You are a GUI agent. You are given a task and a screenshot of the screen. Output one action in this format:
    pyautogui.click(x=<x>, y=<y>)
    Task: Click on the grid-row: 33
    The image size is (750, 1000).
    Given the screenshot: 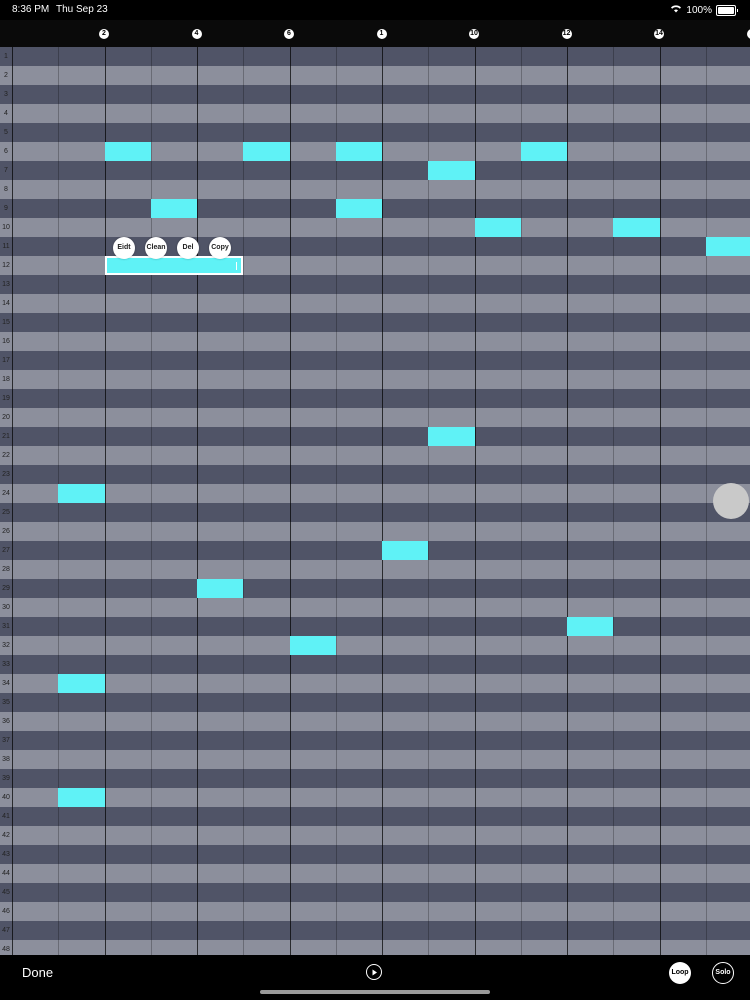 What is the action you would take?
    pyautogui.click(x=375, y=664)
    